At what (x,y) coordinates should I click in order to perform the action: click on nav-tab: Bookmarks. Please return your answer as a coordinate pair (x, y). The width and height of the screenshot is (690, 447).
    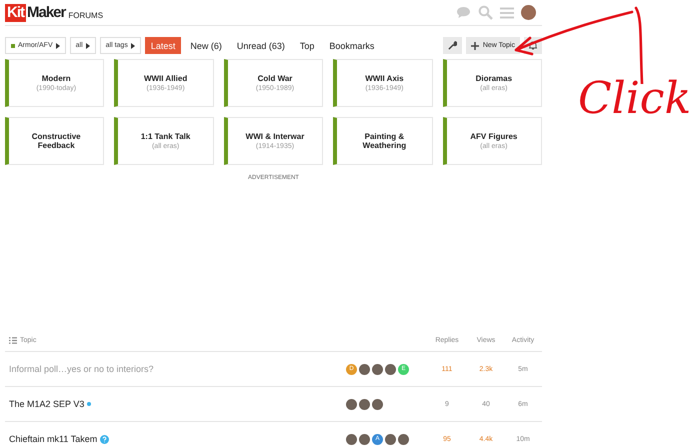
    Looking at the image, I should click on (351, 45).